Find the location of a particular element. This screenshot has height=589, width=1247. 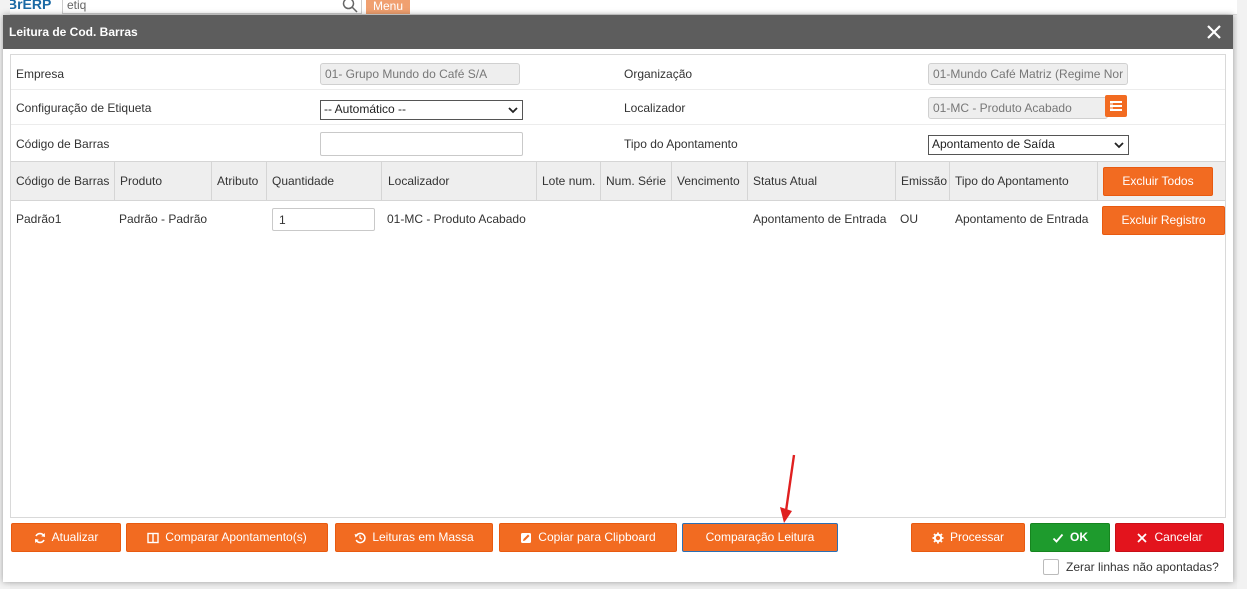

comparar-apontamentos-button: Comparar Apontamento(s) is located at coordinates (227, 537).